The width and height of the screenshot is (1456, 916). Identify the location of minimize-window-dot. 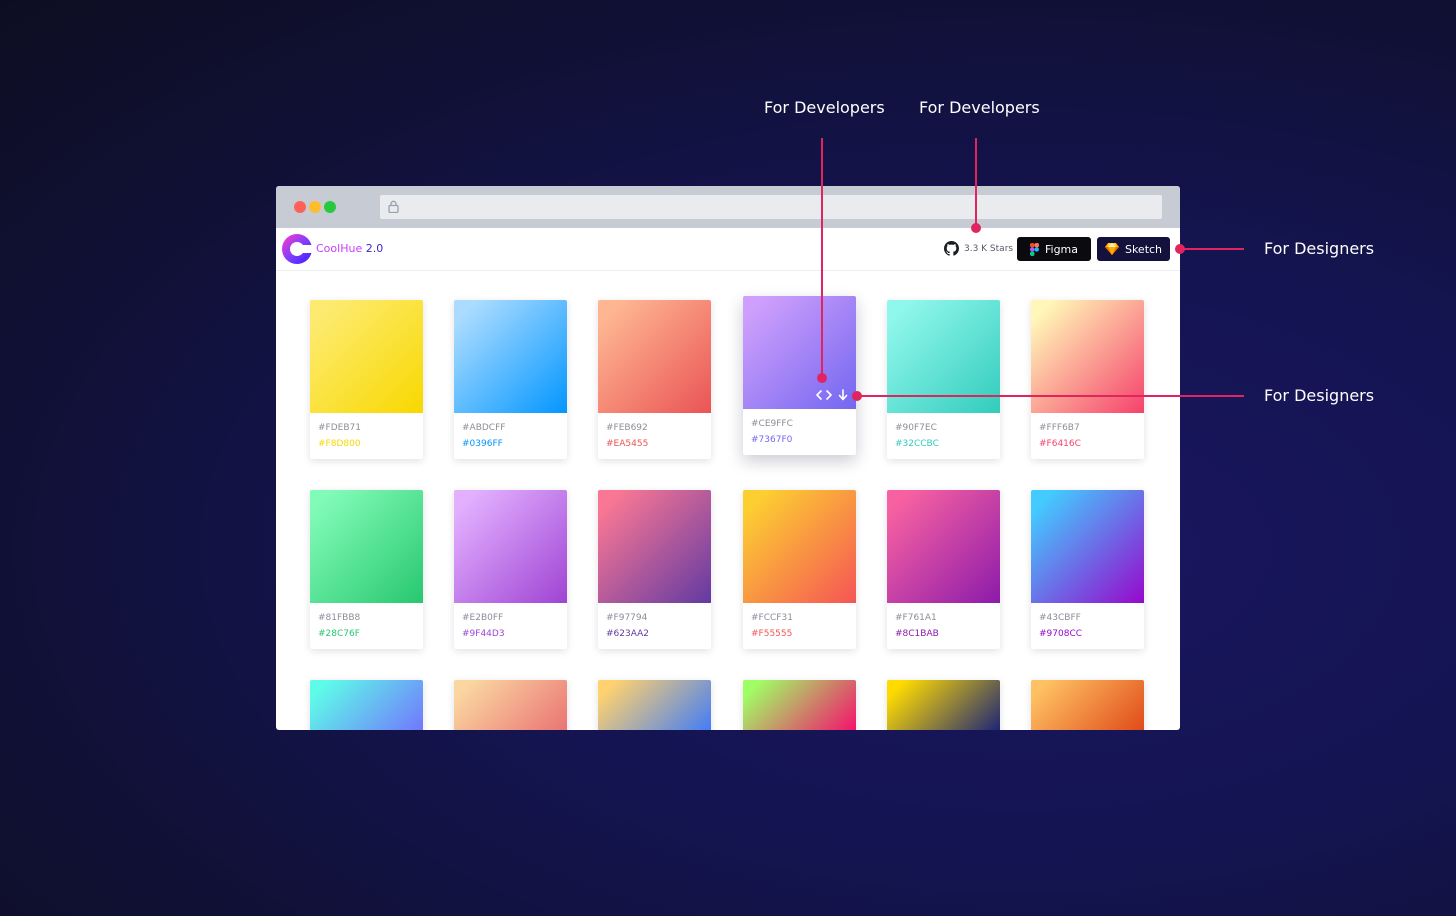
(315, 207).